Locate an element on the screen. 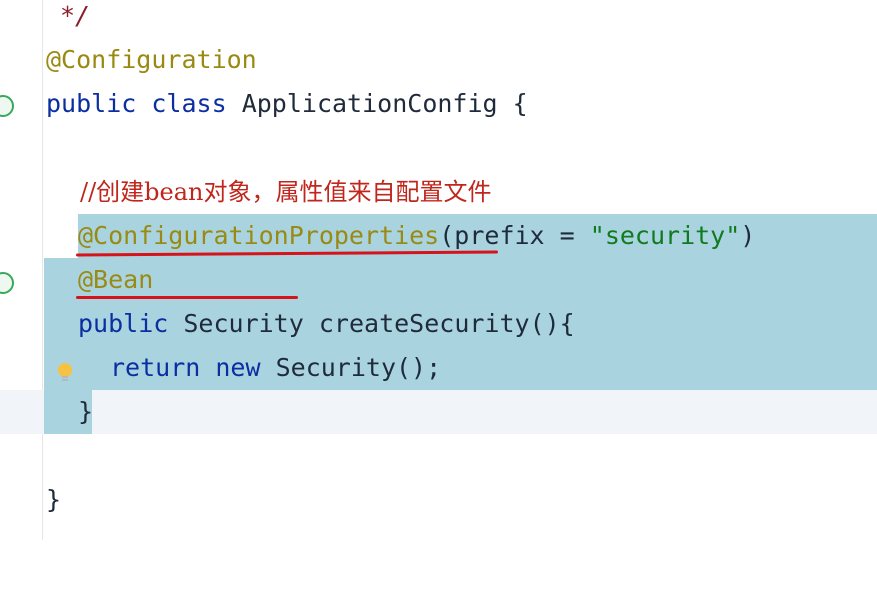 The height and width of the screenshot is (610, 877). code-line-method-decl: public Security createSecurity(){ is located at coordinates (438, 324).